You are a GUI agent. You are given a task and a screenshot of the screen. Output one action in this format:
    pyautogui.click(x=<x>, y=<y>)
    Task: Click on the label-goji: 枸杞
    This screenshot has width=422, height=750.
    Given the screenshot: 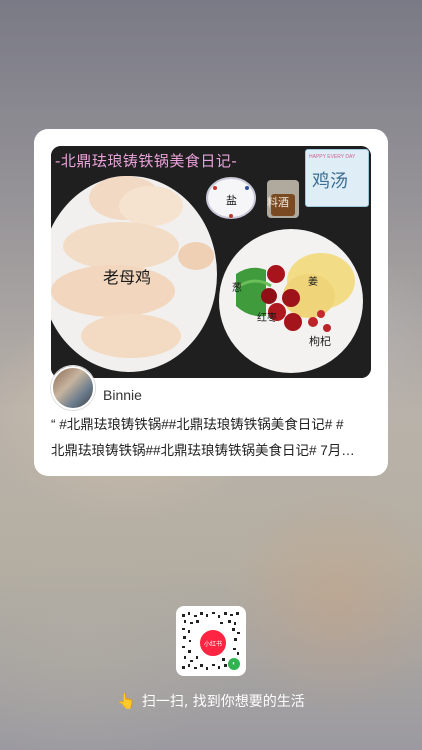 What is the action you would take?
    pyautogui.click(x=320, y=341)
    